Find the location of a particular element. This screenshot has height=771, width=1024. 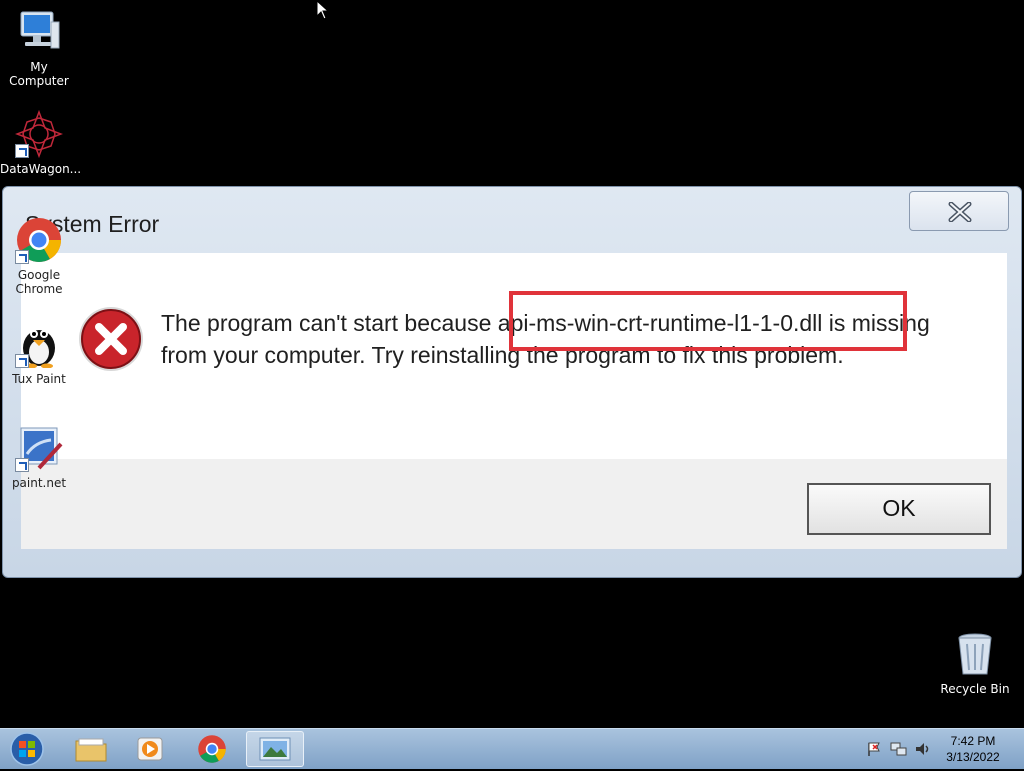

close-button is located at coordinates (959, 211).